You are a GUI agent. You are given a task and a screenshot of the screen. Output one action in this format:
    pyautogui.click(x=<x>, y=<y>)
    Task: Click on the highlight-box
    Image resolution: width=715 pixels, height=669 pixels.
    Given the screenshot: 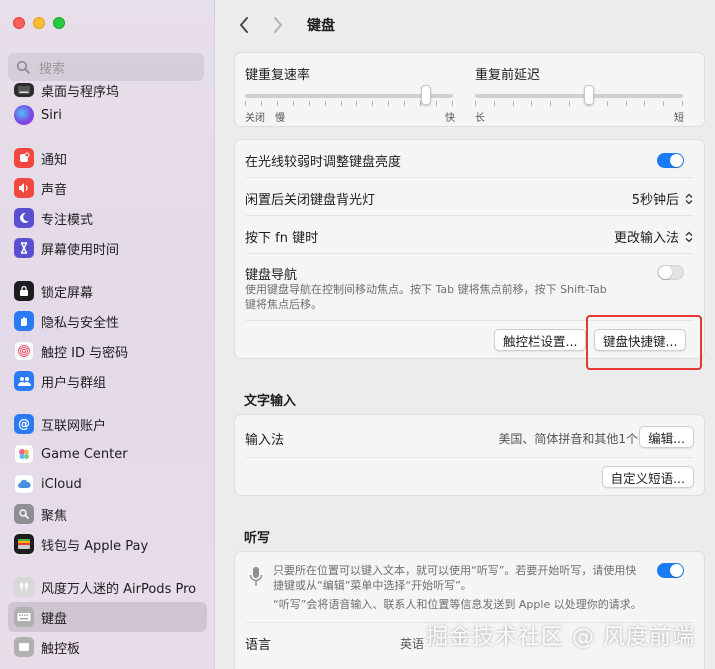 What is the action you would take?
    pyautogui.click(x=644, y=342)
    